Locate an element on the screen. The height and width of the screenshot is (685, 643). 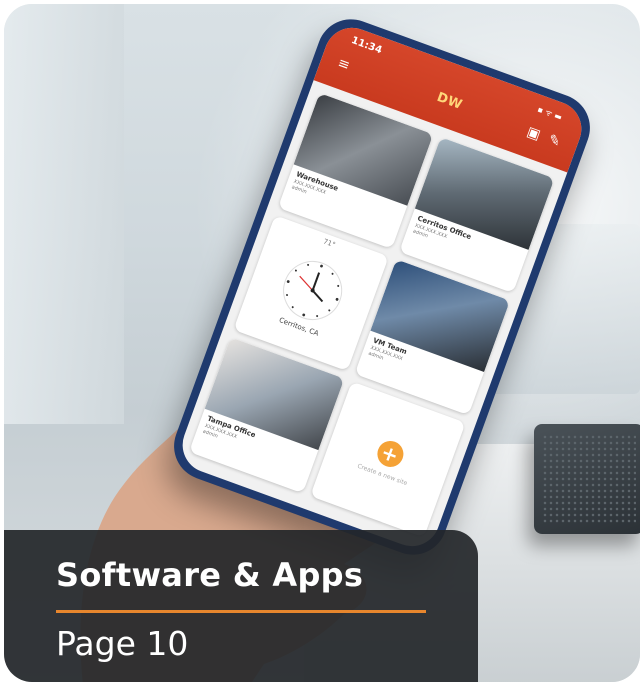
edit-icon: ✎ is located at coordinates (554, 141).